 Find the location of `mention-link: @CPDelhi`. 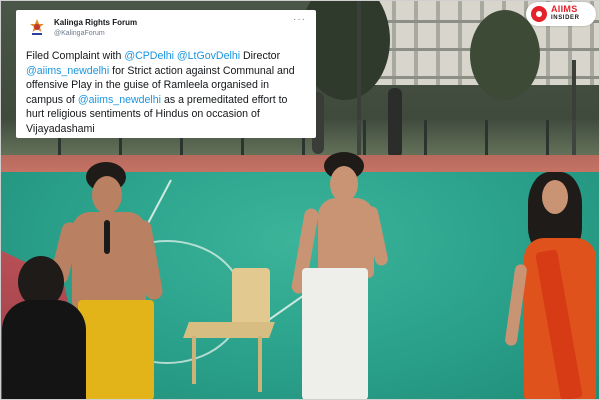

mention-link: @CPDelhi is located at coordinates (149, 56).